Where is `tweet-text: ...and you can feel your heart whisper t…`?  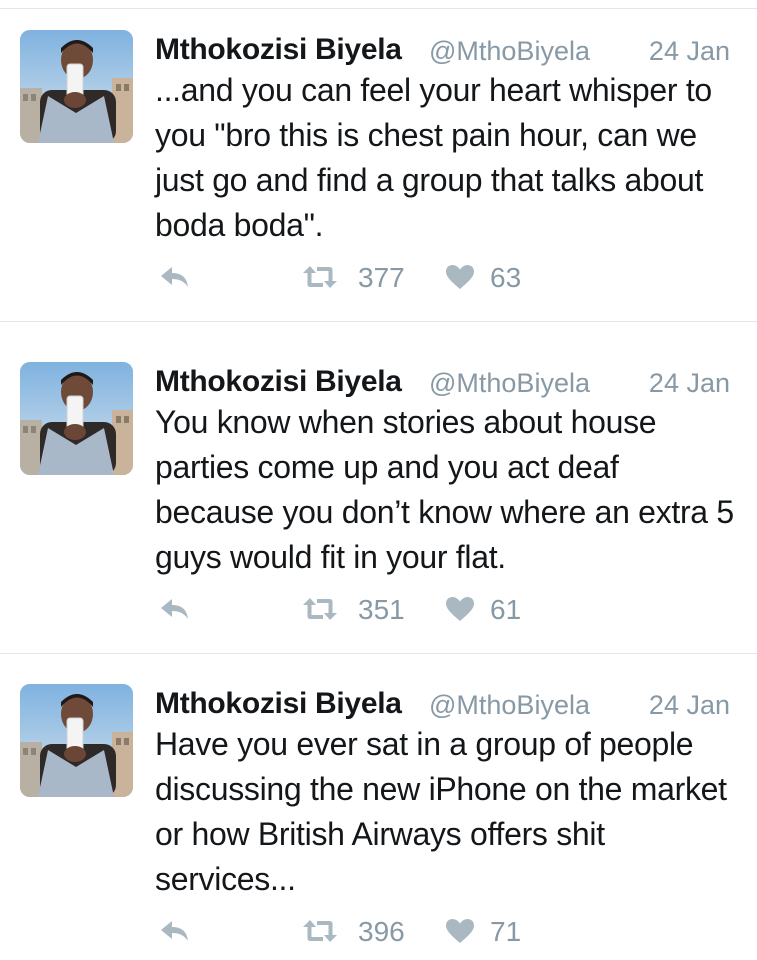 tweet-text: ...and you can feel your heart whisper t… is located at coordinates (433, 157).